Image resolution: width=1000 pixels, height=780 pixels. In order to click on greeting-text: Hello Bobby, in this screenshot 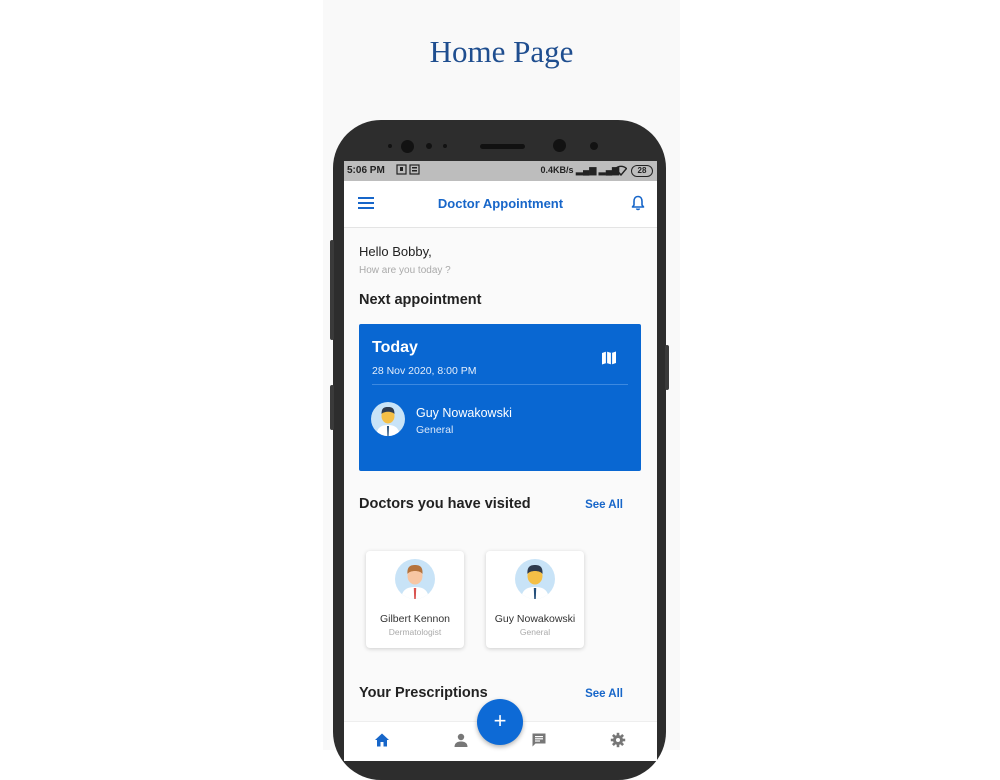, I will do `click(395, 251)`.